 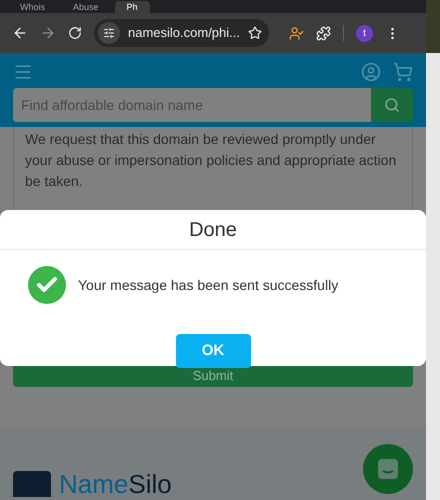 What do you see at coordinates (109, 33) in the screenshot?
I see `site-info-icon` at bounding box center [109, 33].